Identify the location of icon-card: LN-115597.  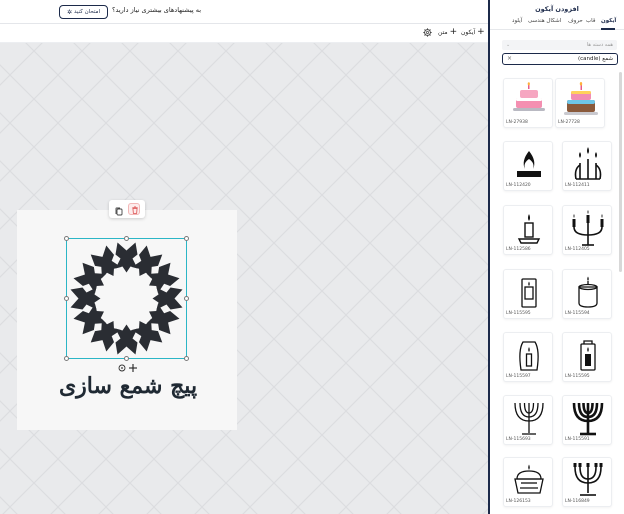
(528, 357).